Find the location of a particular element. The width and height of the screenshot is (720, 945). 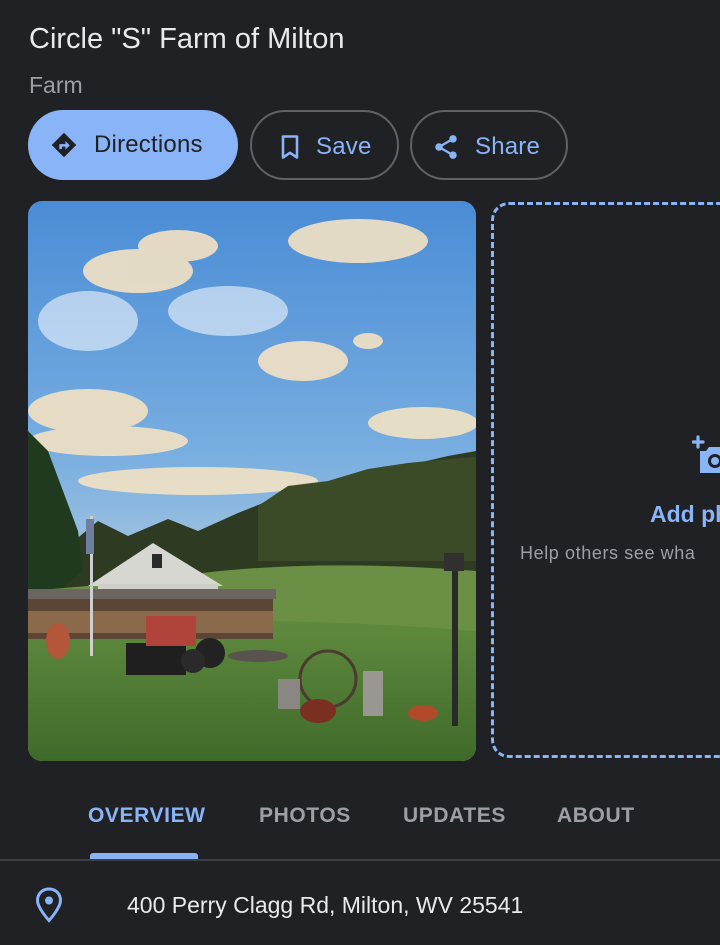

address-text: 400 Perry Clagg Rd, Milton, WV 25541 is located at coordinates (325, 905).